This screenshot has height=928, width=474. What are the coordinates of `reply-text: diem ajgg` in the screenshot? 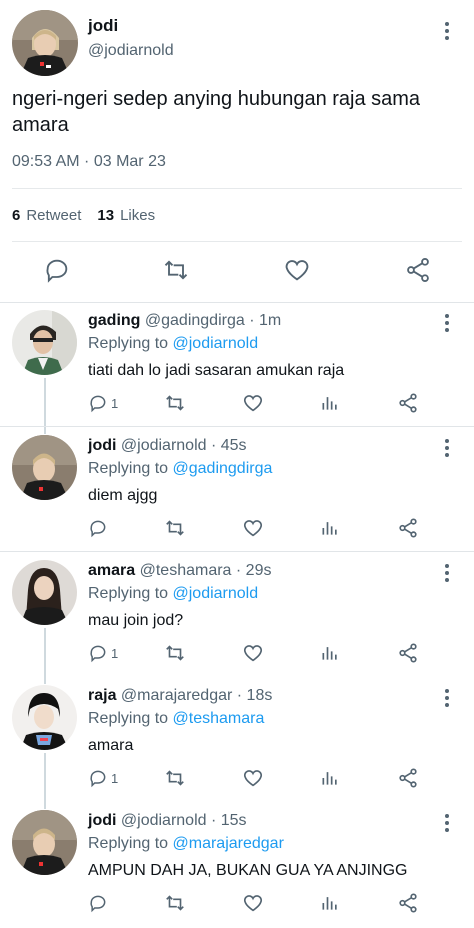 It's located at (123, 495).